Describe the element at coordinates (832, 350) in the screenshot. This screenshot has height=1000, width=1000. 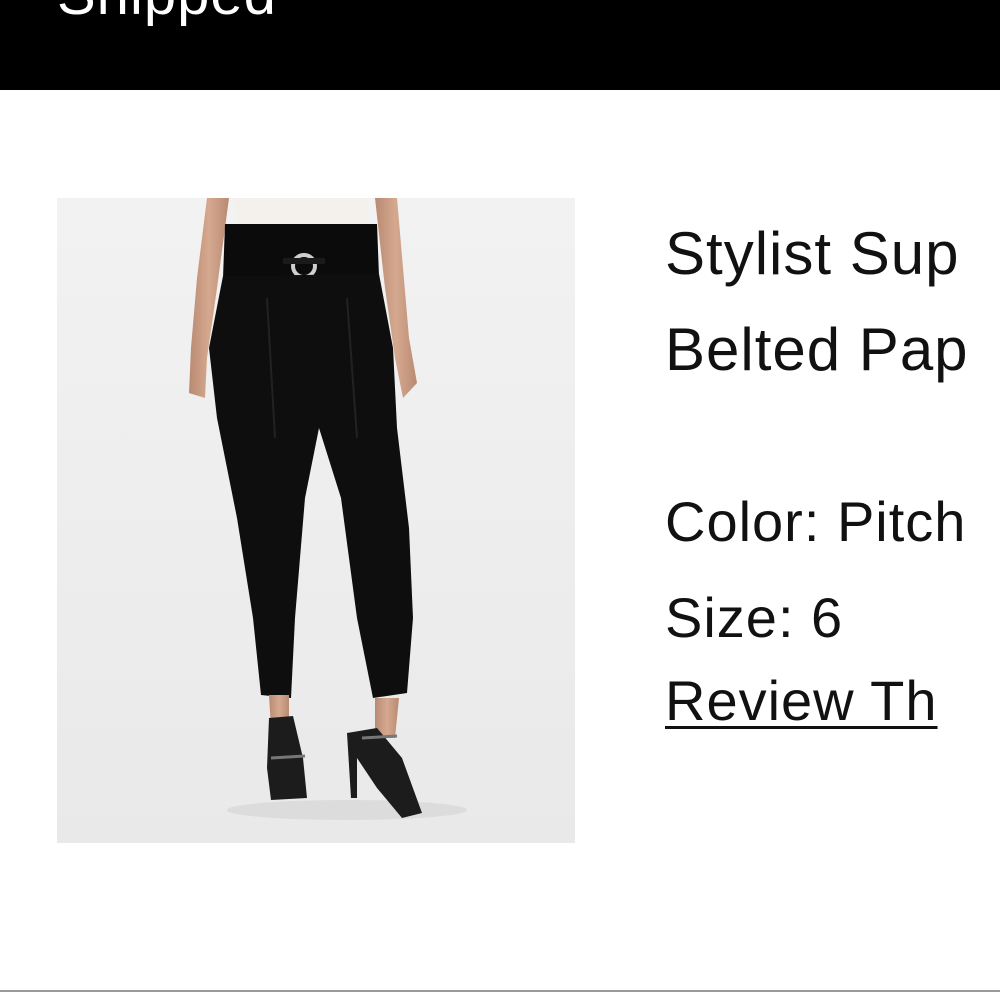
I see `product-name-line-2: Belted Pap` at that location.